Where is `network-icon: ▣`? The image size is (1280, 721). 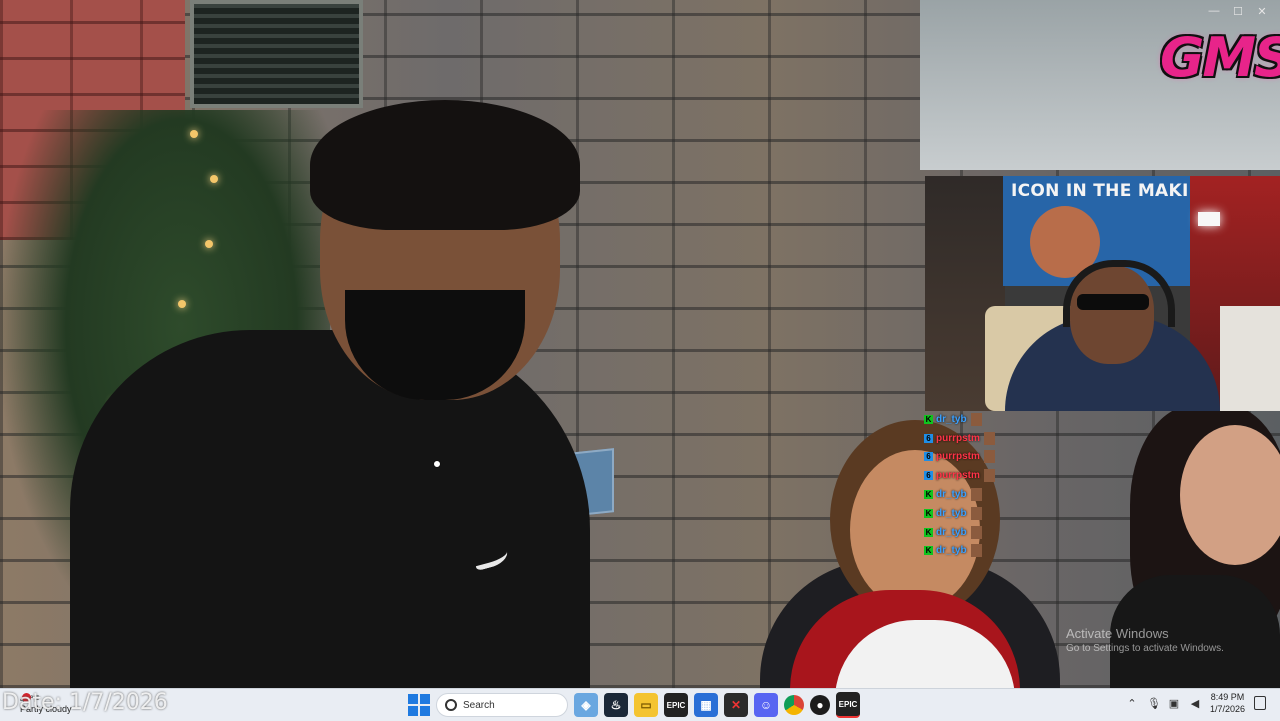
network-icon: ▣ is located at coordinates (1174, 703).